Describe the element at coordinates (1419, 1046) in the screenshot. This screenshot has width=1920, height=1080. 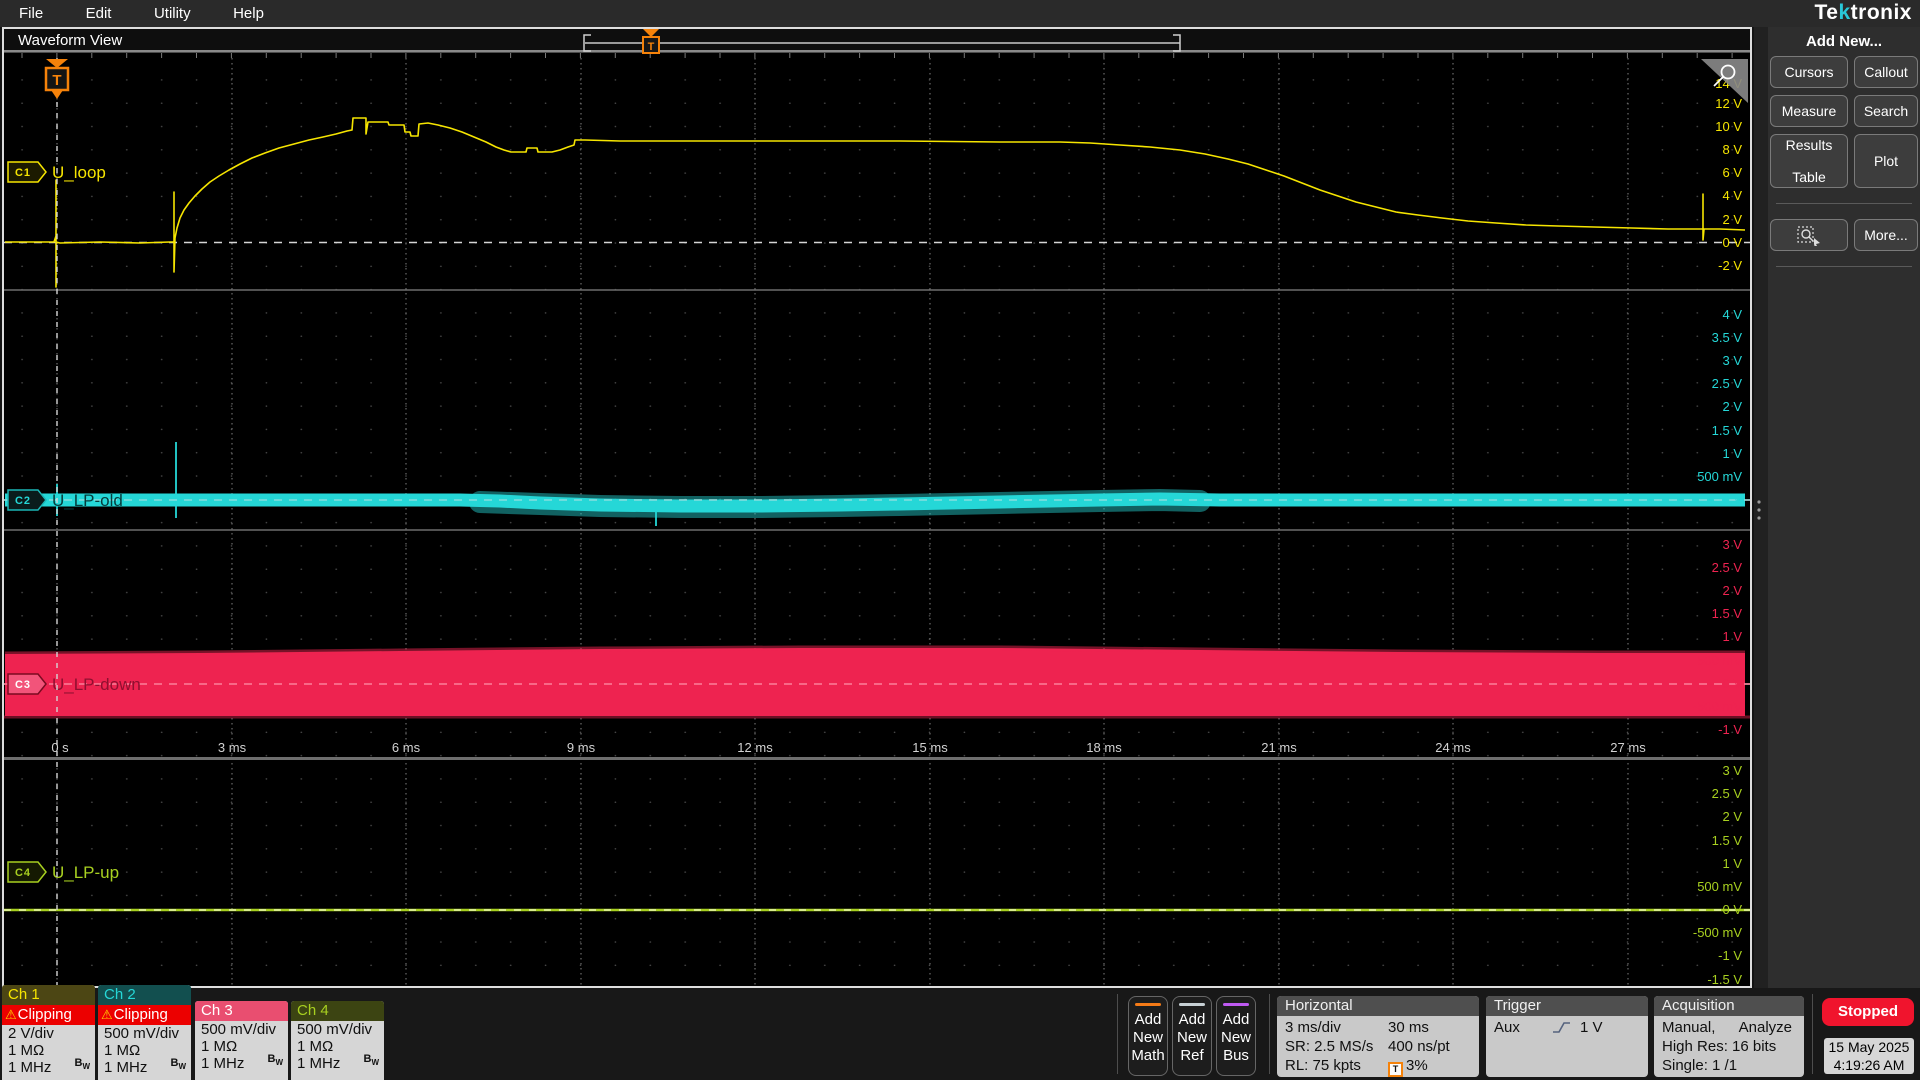
I see `horizontal-resolution: 400 ns/pt` at that location.